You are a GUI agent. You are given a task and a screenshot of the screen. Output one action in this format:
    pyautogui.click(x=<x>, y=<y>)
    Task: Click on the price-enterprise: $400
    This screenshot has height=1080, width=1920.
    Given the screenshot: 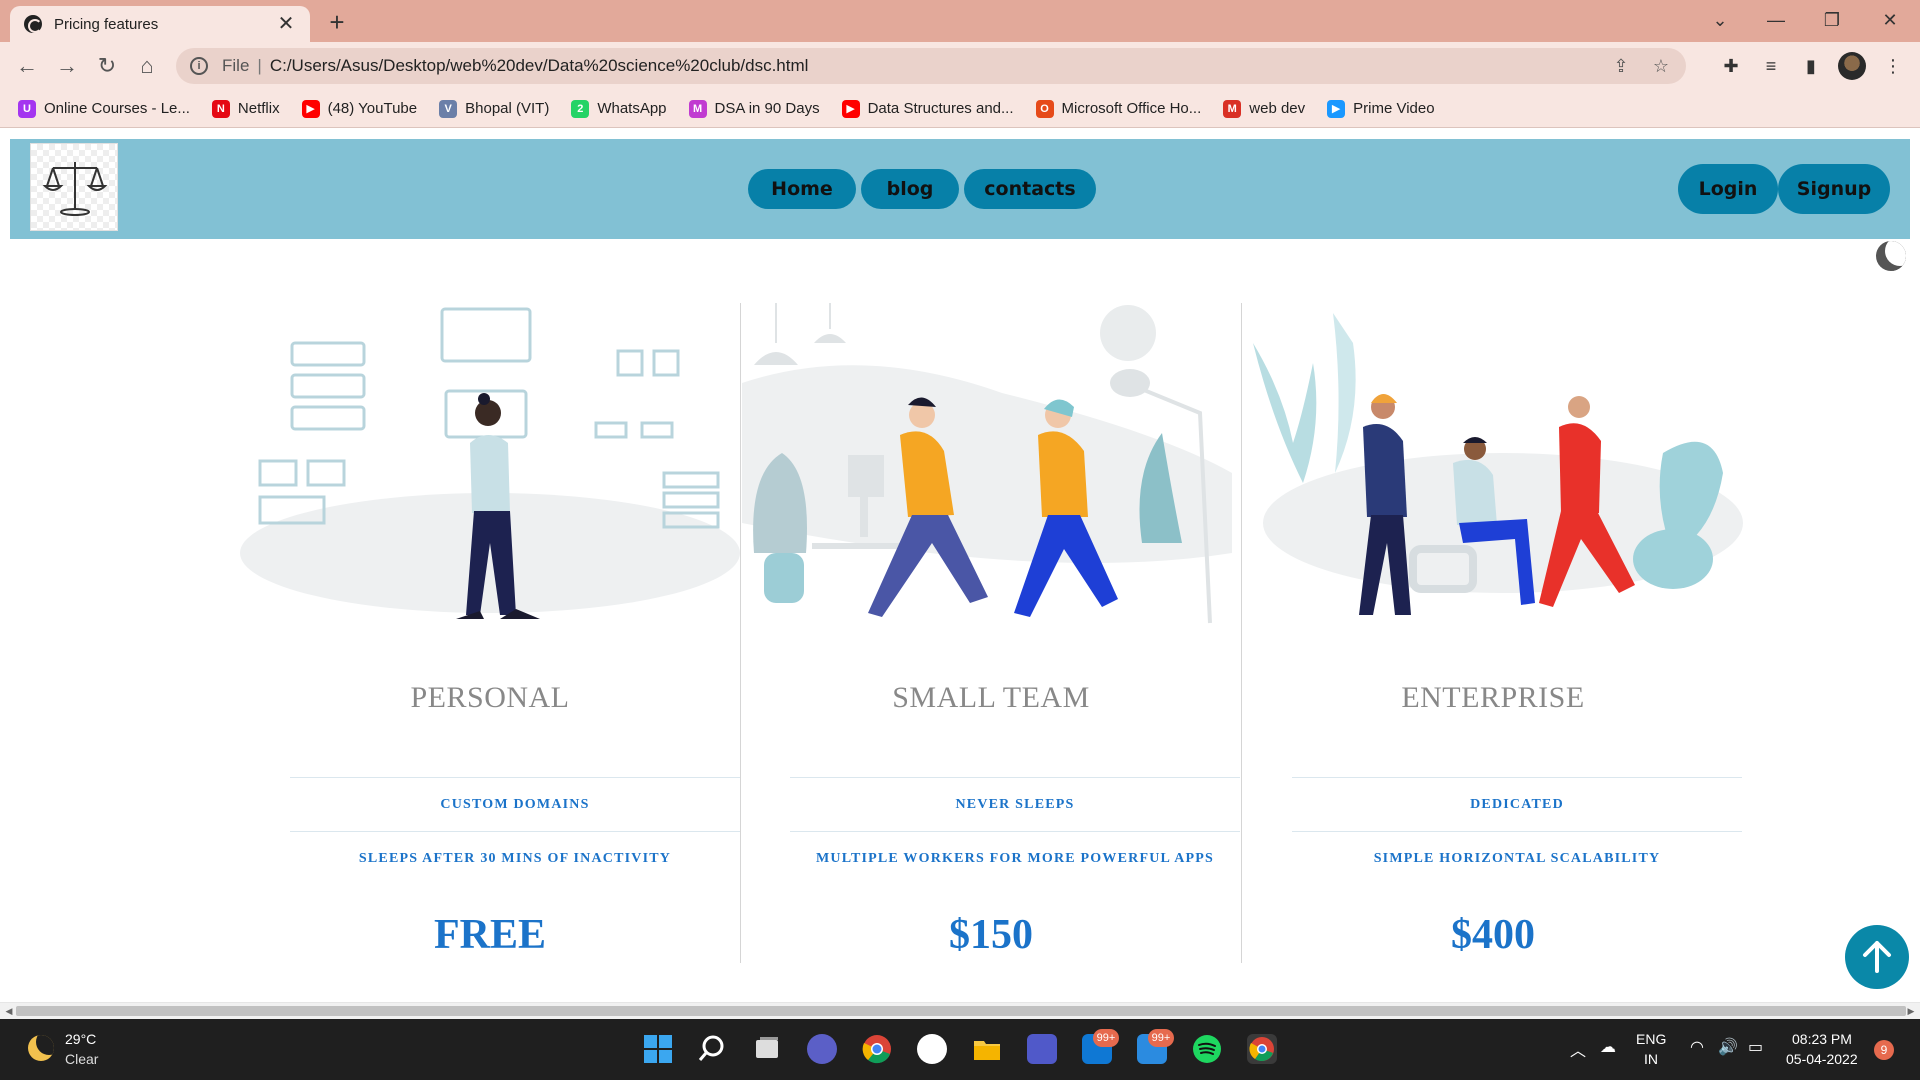 What is the action you would take?
    pyautogui.click(x=1493, y=935)
    